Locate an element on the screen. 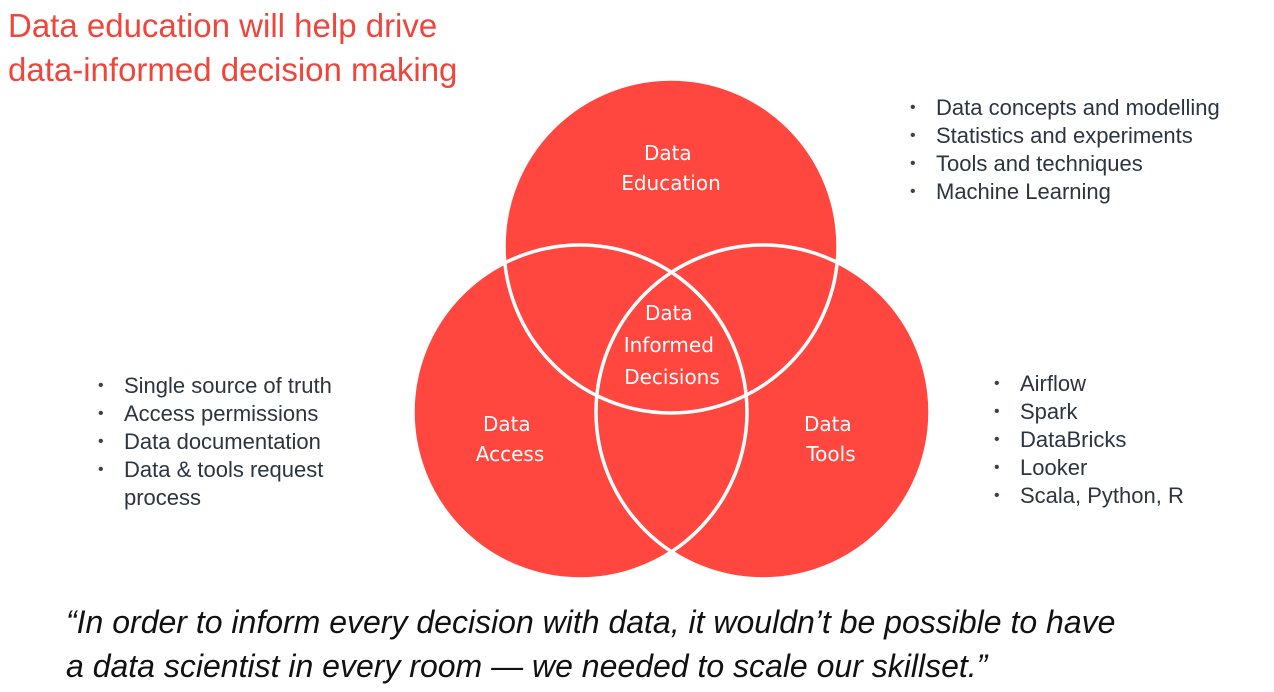 Image resolution: width=1274 pixels, height=692 pixels. list-item: Single source of truth is located at coordinates (246, 386).